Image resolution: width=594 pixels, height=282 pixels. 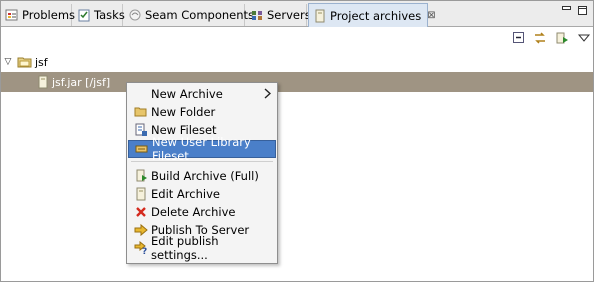 I want to click on minimize-icon, so click(x=566, y=9).